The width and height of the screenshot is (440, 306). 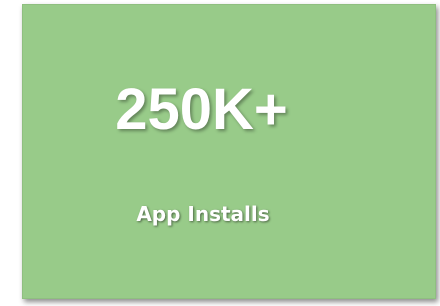 I want to click on stat-value: 250K+, so click(x=201, y=109).